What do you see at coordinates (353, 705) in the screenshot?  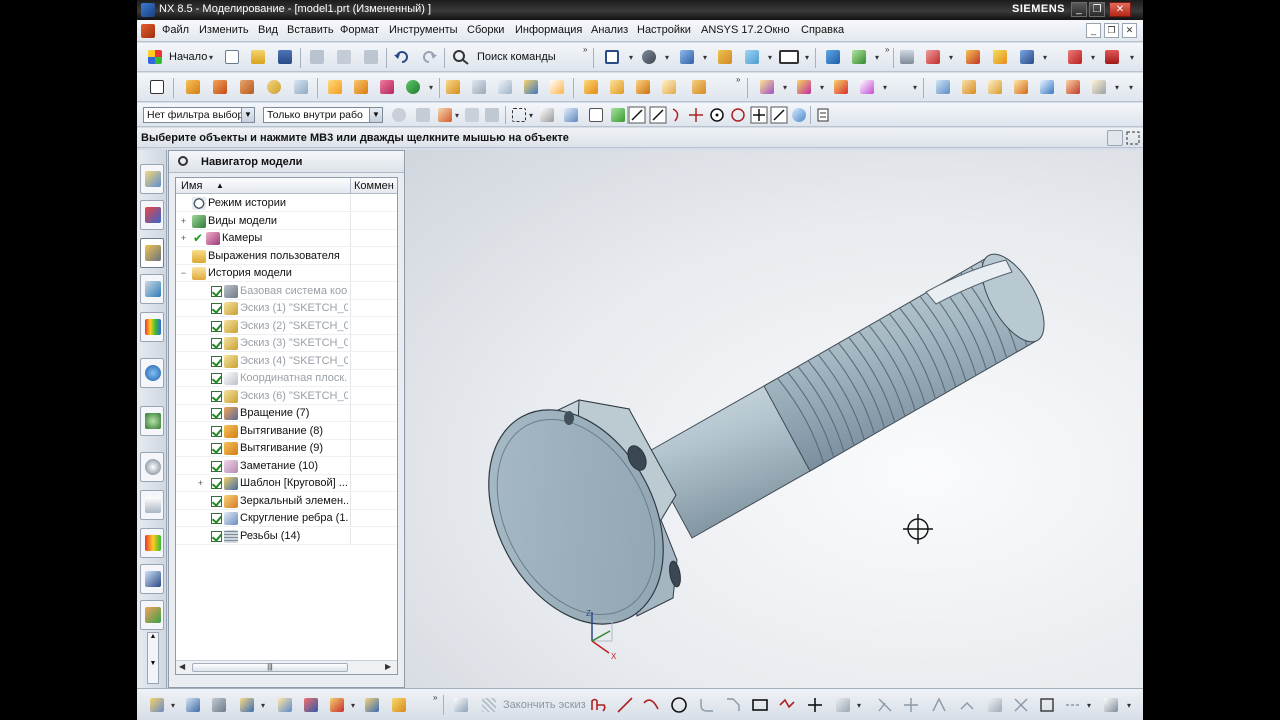 I see `move-component-dropdown-icon: ▾` at bounding box center [353, 705].